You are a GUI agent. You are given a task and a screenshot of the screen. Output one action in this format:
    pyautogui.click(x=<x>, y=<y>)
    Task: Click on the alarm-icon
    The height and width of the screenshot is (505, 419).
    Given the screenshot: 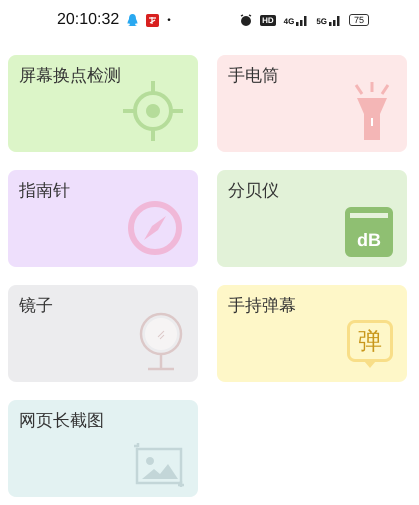 What is the action you would take?
    pyautogui.click(x=246, y=20)
    